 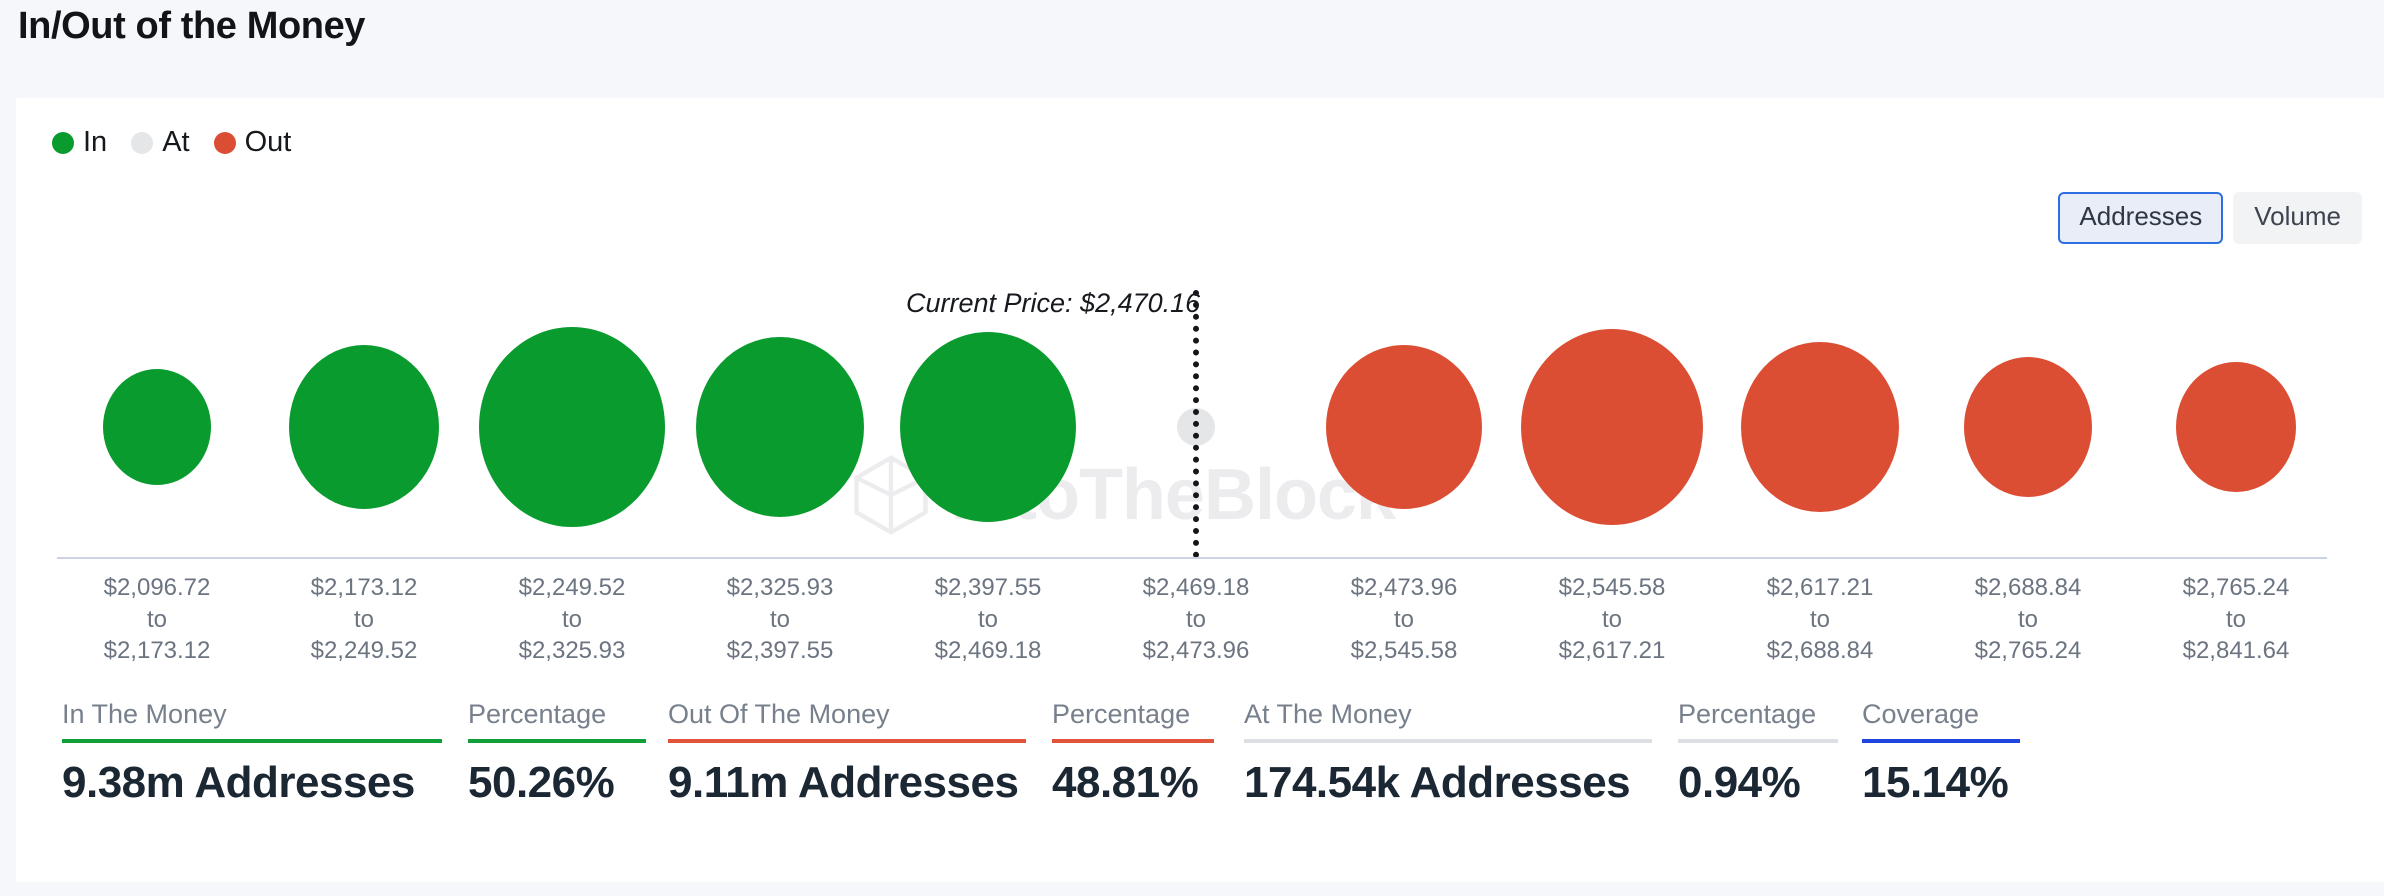 What do you see at coordinates (1941, 753) in the screenshot?
I see `stat-block: Coverage 15.14%` at bounding box center [1941, 753].